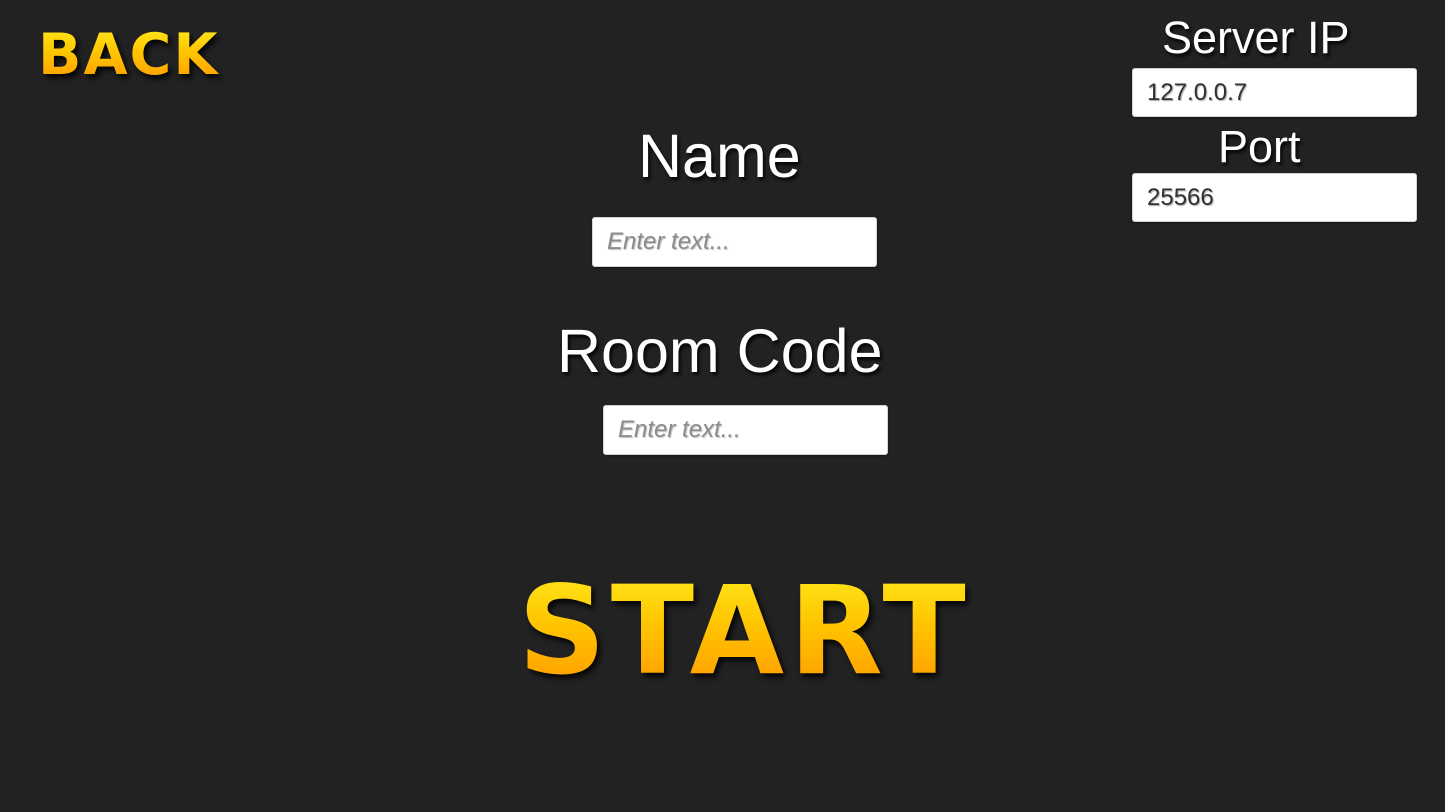  What do you see at coordinates (734, 242) in the screenshot?
I see `name-input` at bounding box center [734, 242].